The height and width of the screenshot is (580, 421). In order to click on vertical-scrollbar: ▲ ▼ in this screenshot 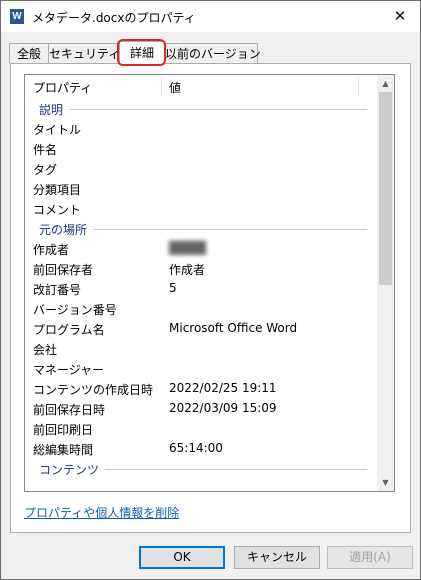, I will do `click(385, 283)`.